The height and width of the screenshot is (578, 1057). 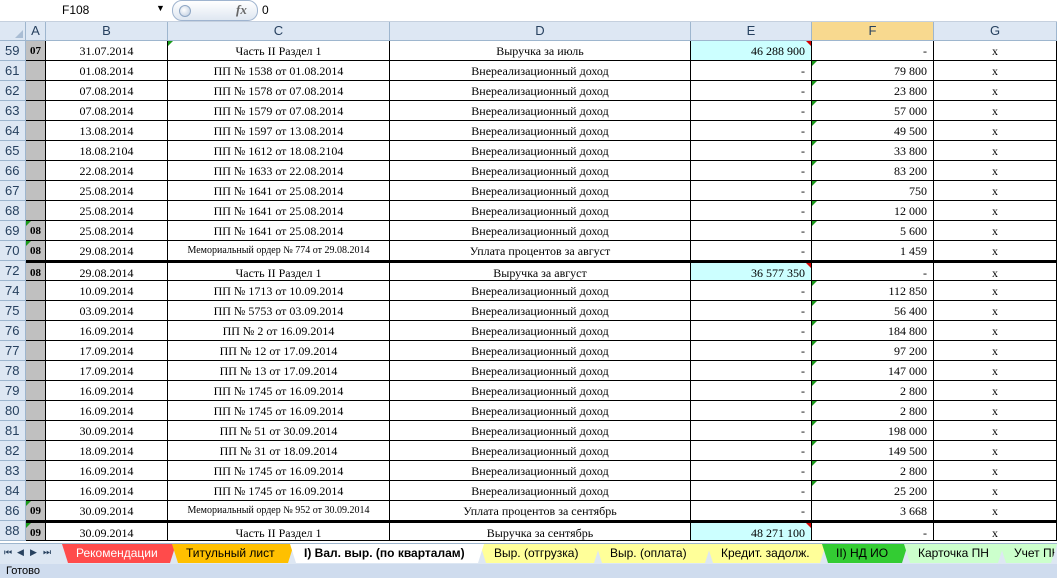 I want to click on cell-b: 10.09.2014, so click(x=107, y=291).